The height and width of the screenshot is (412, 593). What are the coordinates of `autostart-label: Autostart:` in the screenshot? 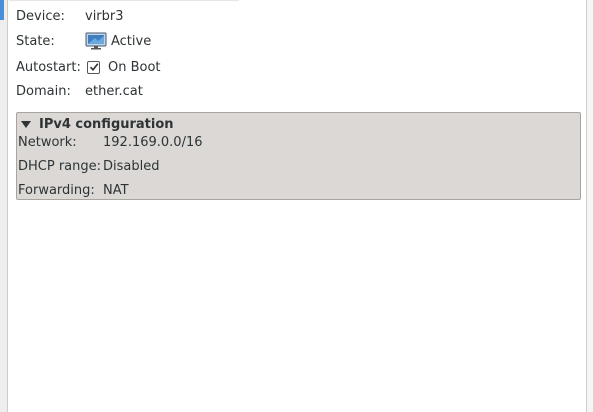 It's located at (48, 67).